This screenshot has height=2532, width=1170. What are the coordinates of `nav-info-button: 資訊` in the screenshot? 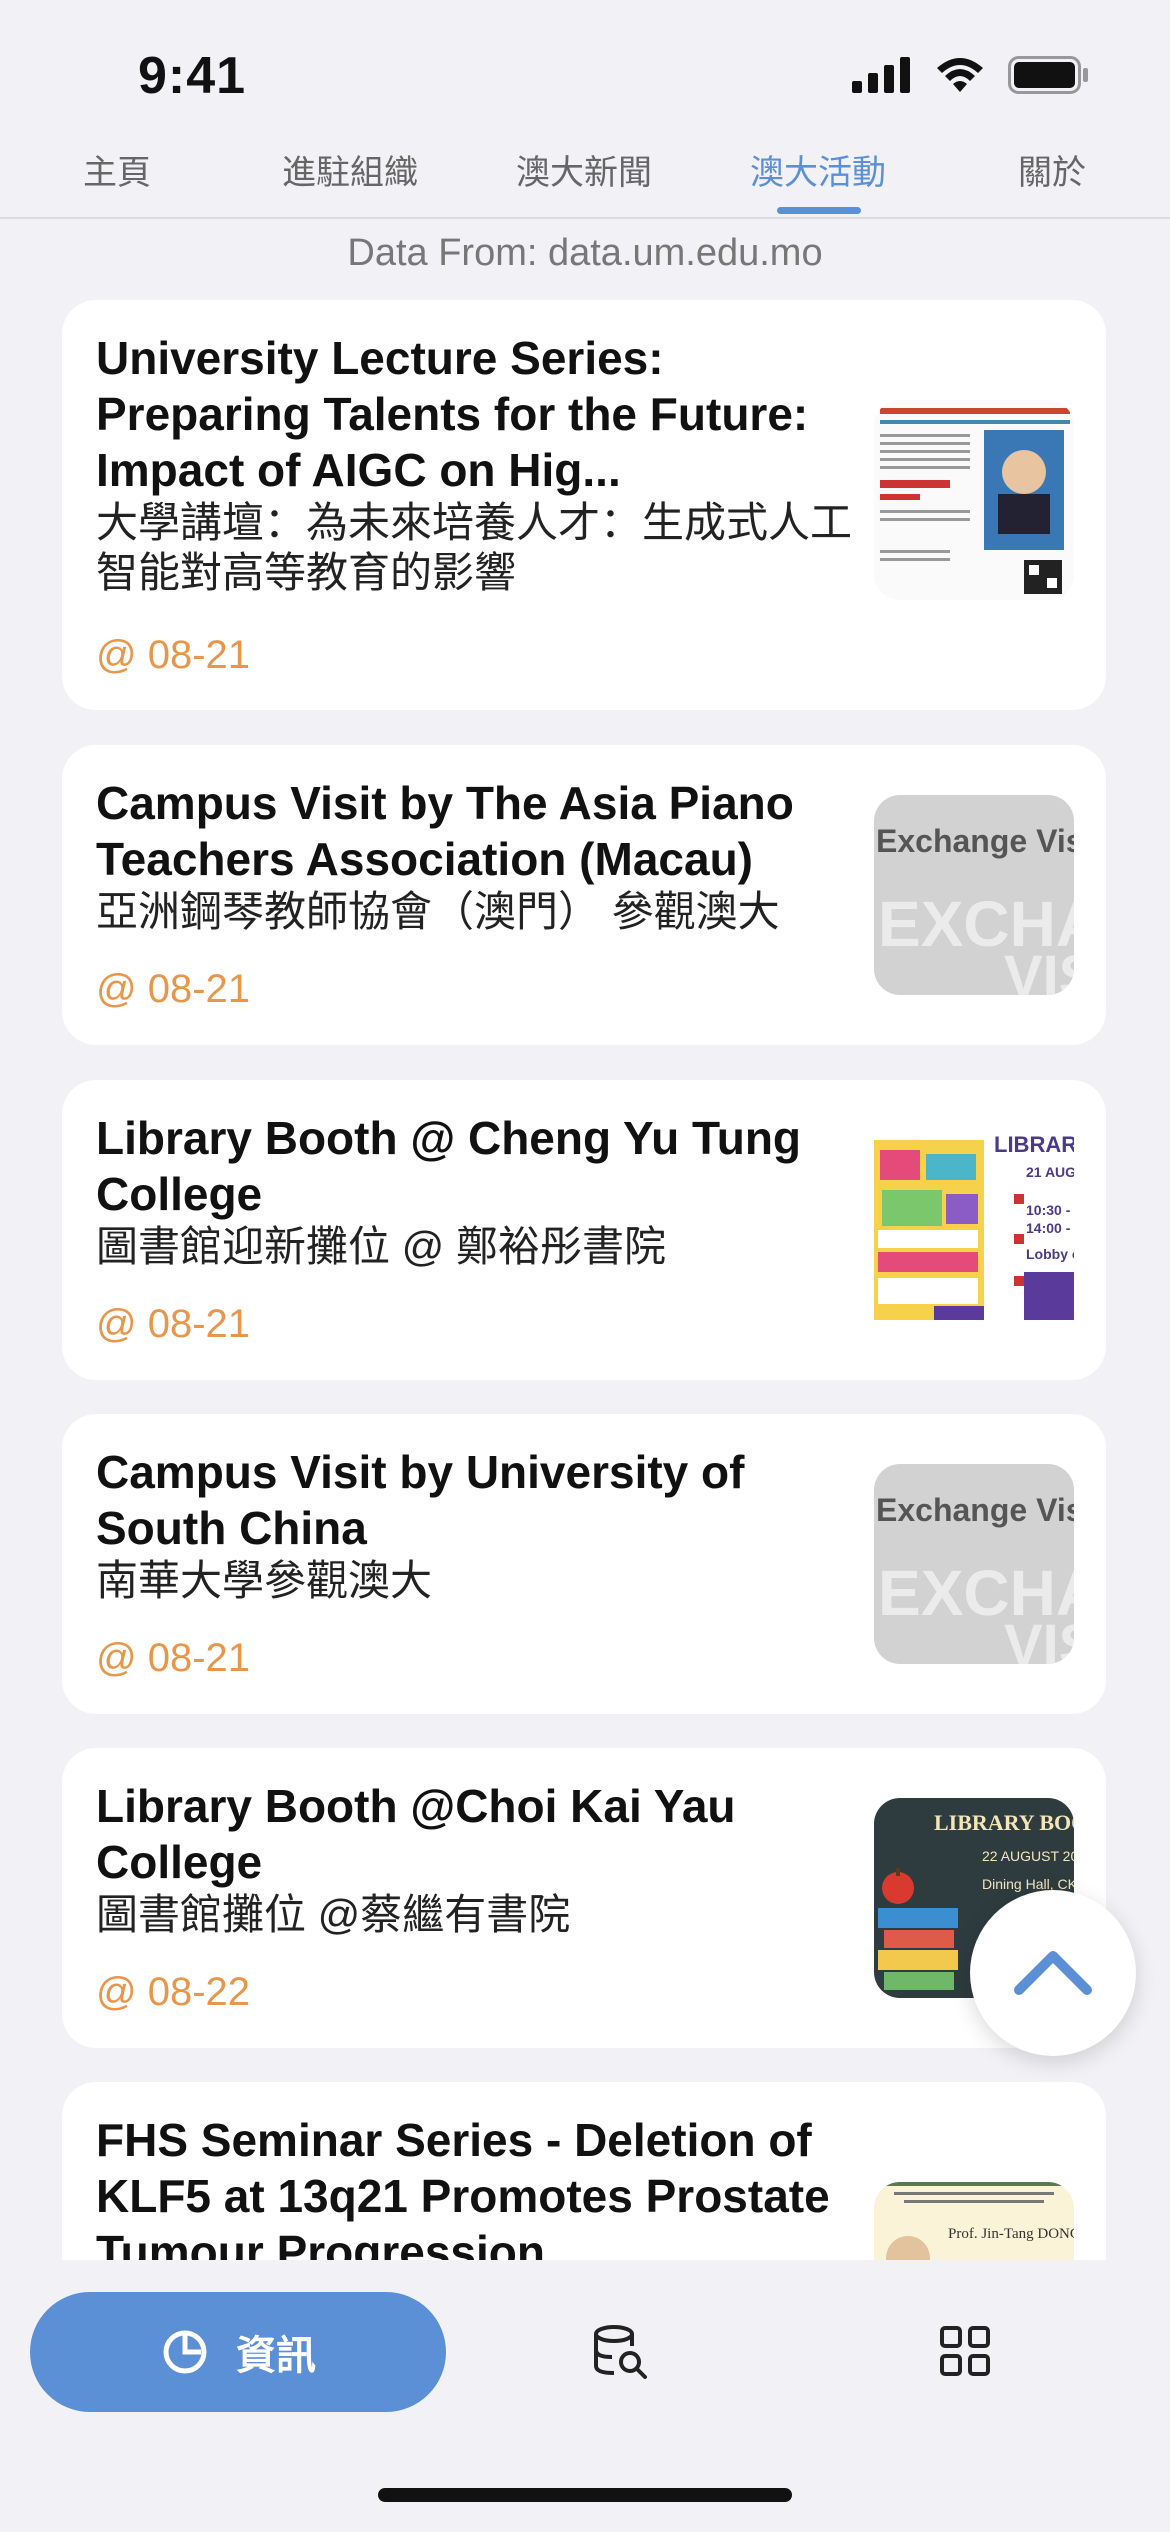 It's located at (238, 2352).